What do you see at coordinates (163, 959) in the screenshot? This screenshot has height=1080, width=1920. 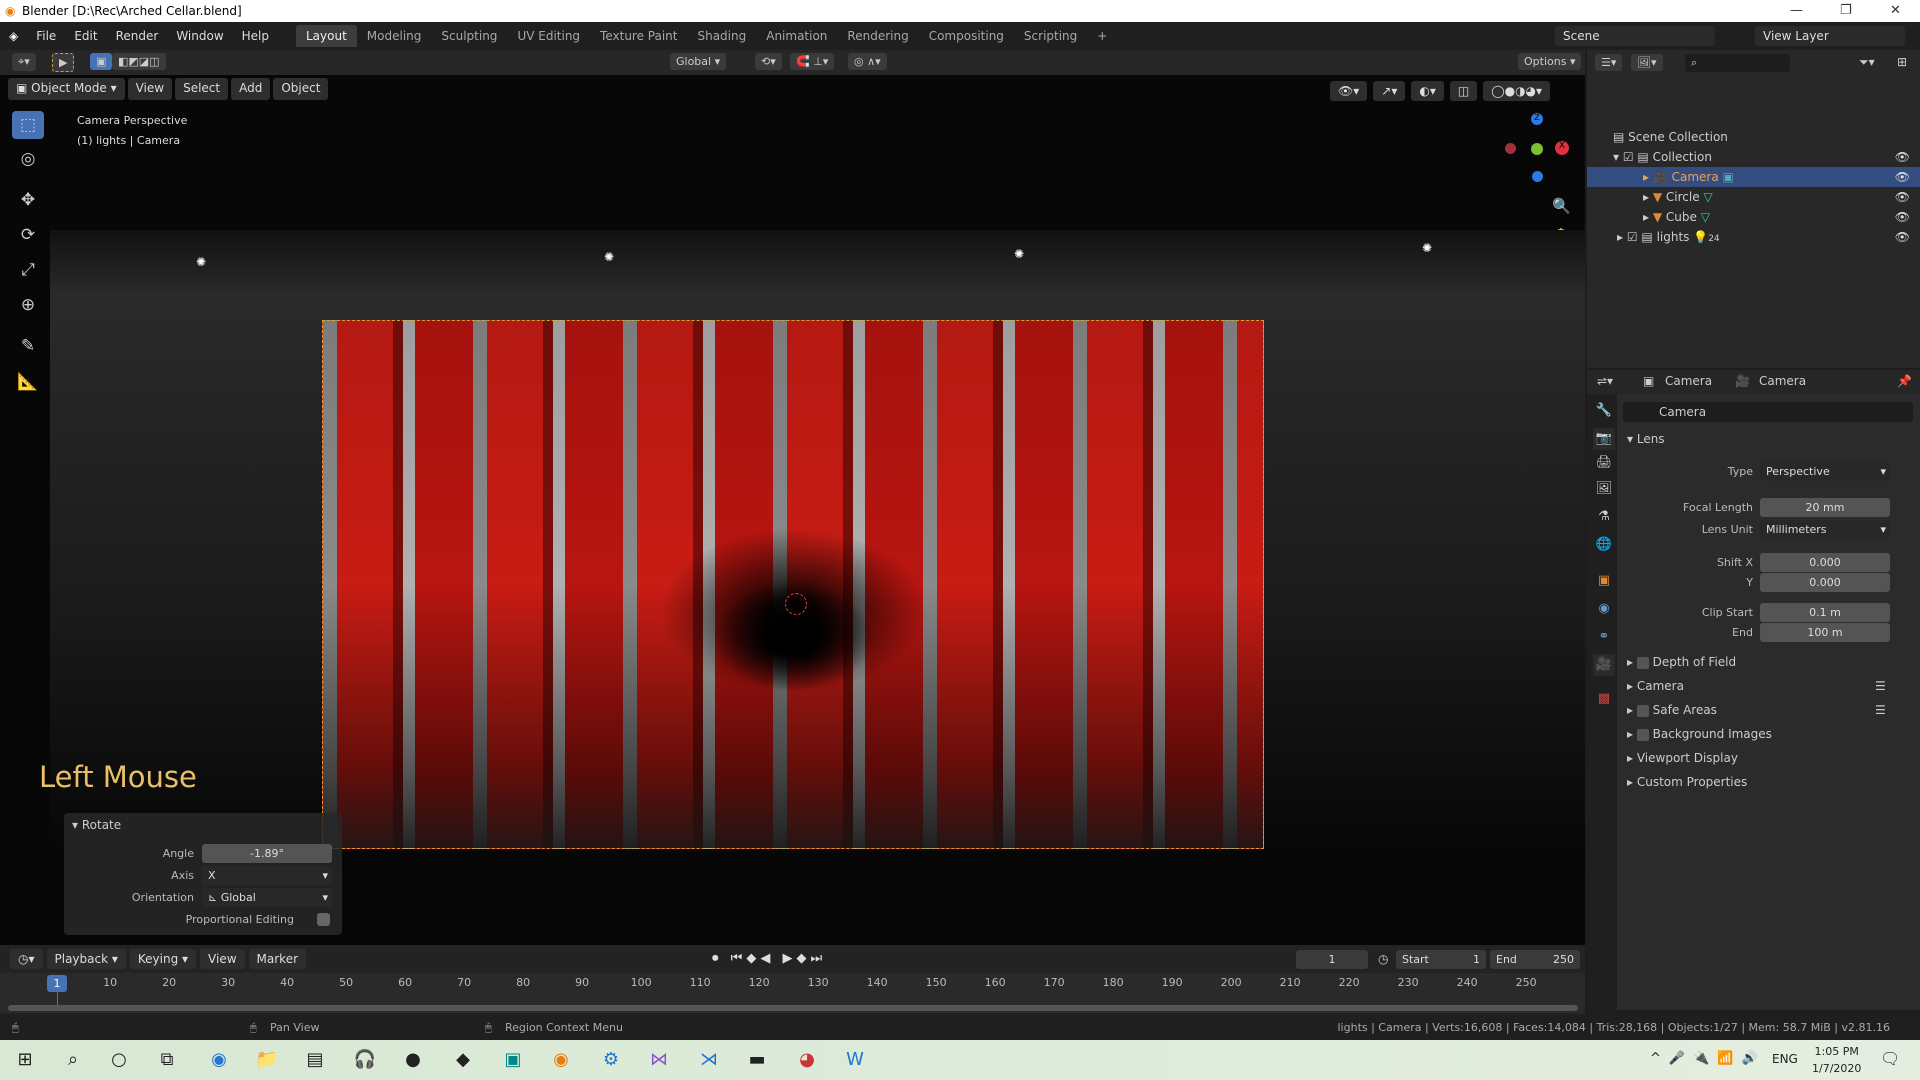 I see `keying-menu: Keying ▾` at bounding box center [163, 959].